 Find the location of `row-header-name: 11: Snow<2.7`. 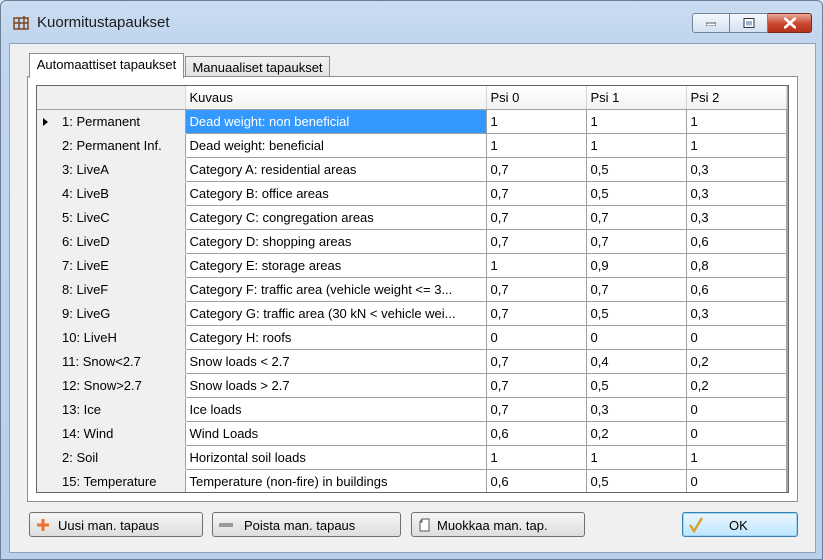

row-header-name: 11: Snow<2.7 is located at coordinates (111, 361).